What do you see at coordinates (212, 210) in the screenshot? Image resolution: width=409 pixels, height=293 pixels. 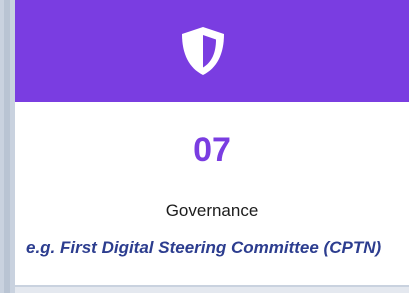 I see `card-label: Governance` at bounding box center [212, 210].